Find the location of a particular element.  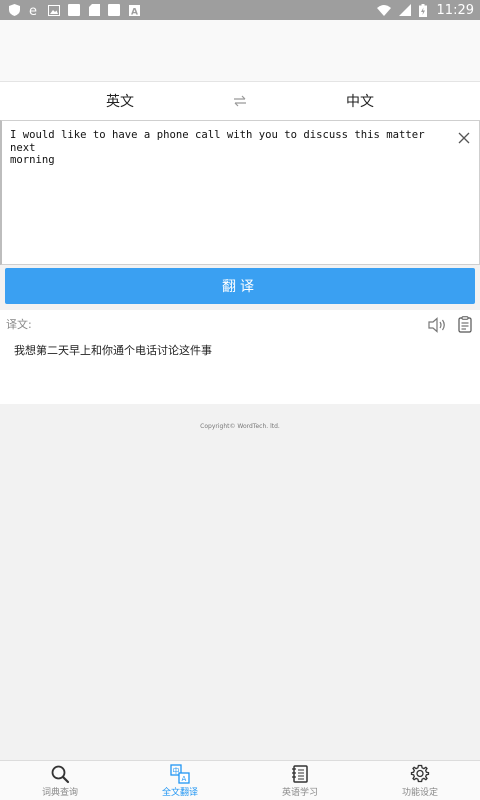

a-icon: A is located at coordinates (134, 10).